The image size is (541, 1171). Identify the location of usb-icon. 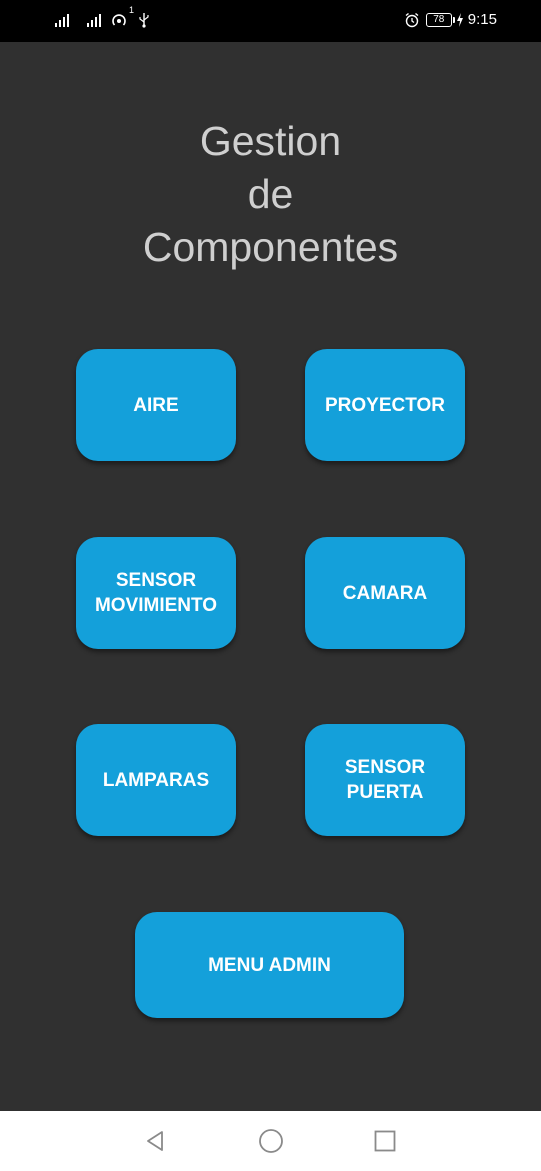
(144, 20).